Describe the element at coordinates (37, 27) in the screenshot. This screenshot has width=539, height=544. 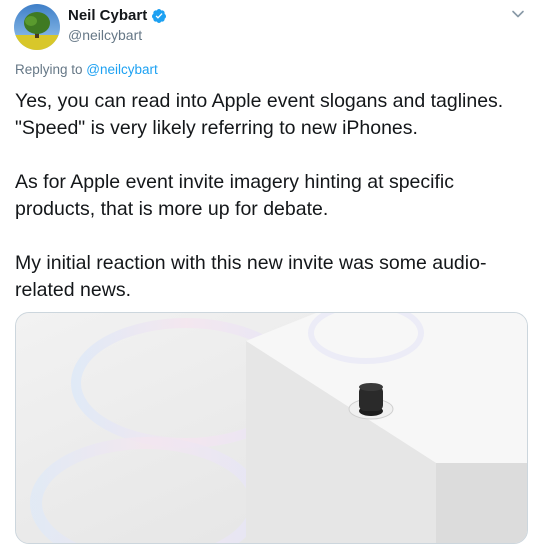
I see `avatar` at that location.